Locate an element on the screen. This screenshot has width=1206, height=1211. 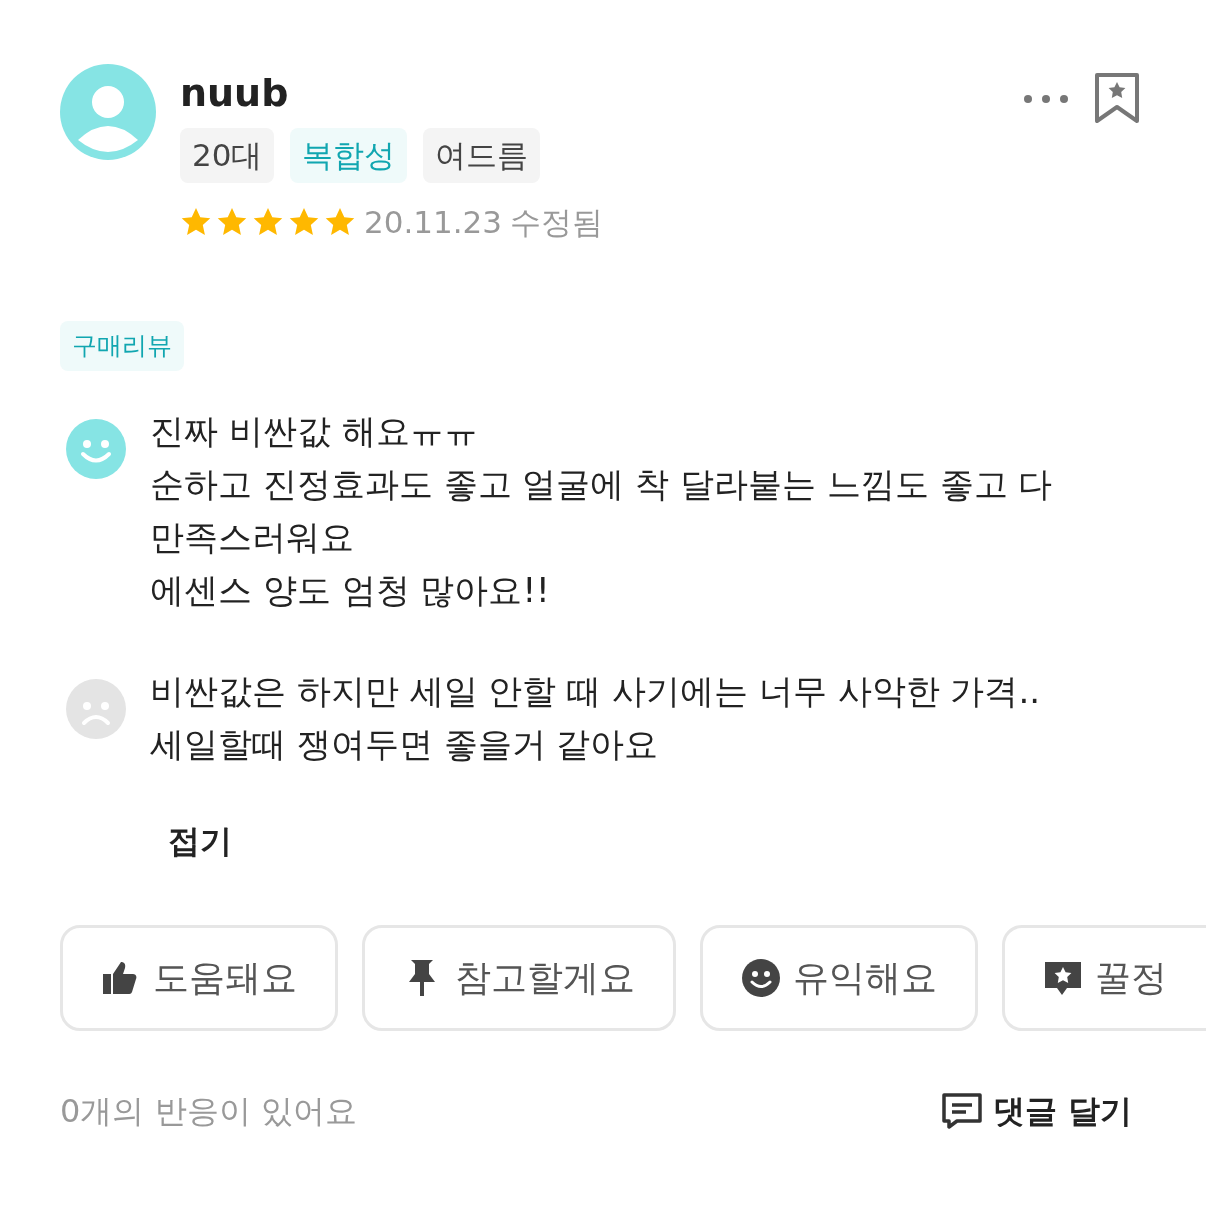
comment-icon is located at coordinates (961, 1110).